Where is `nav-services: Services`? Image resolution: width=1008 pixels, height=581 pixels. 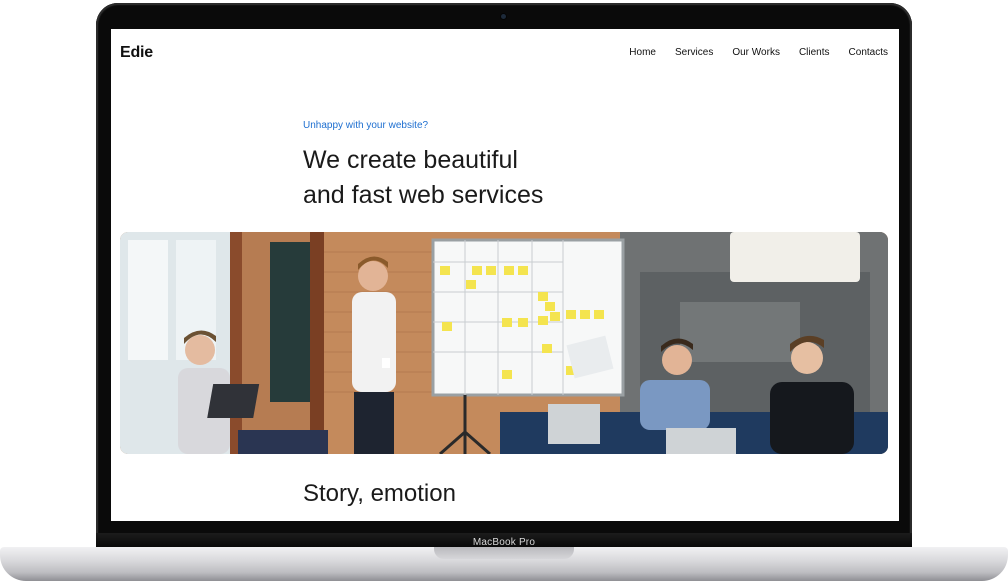 nav-services: Services is located at coordinates (694, 52).